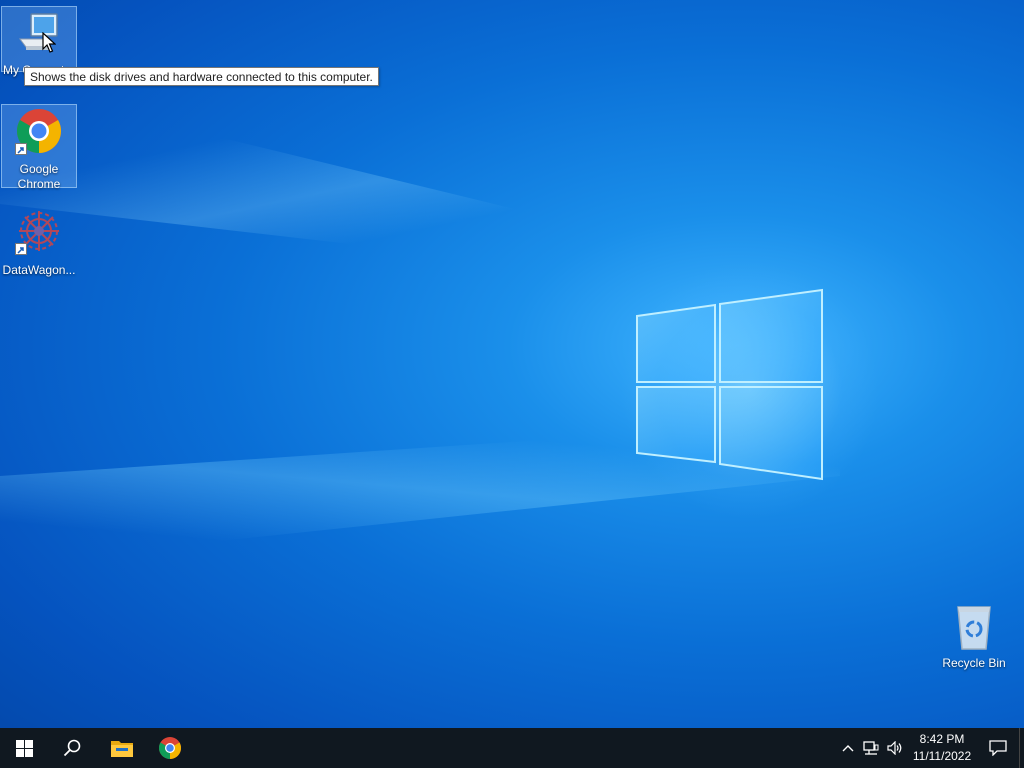 The height and width of the screenshot is (768, 1024). What do you see at coordinates (39, 176) in the screenshot?
I see `desktop-icon-label: Google Chrome` at bounding box center [39, 176].